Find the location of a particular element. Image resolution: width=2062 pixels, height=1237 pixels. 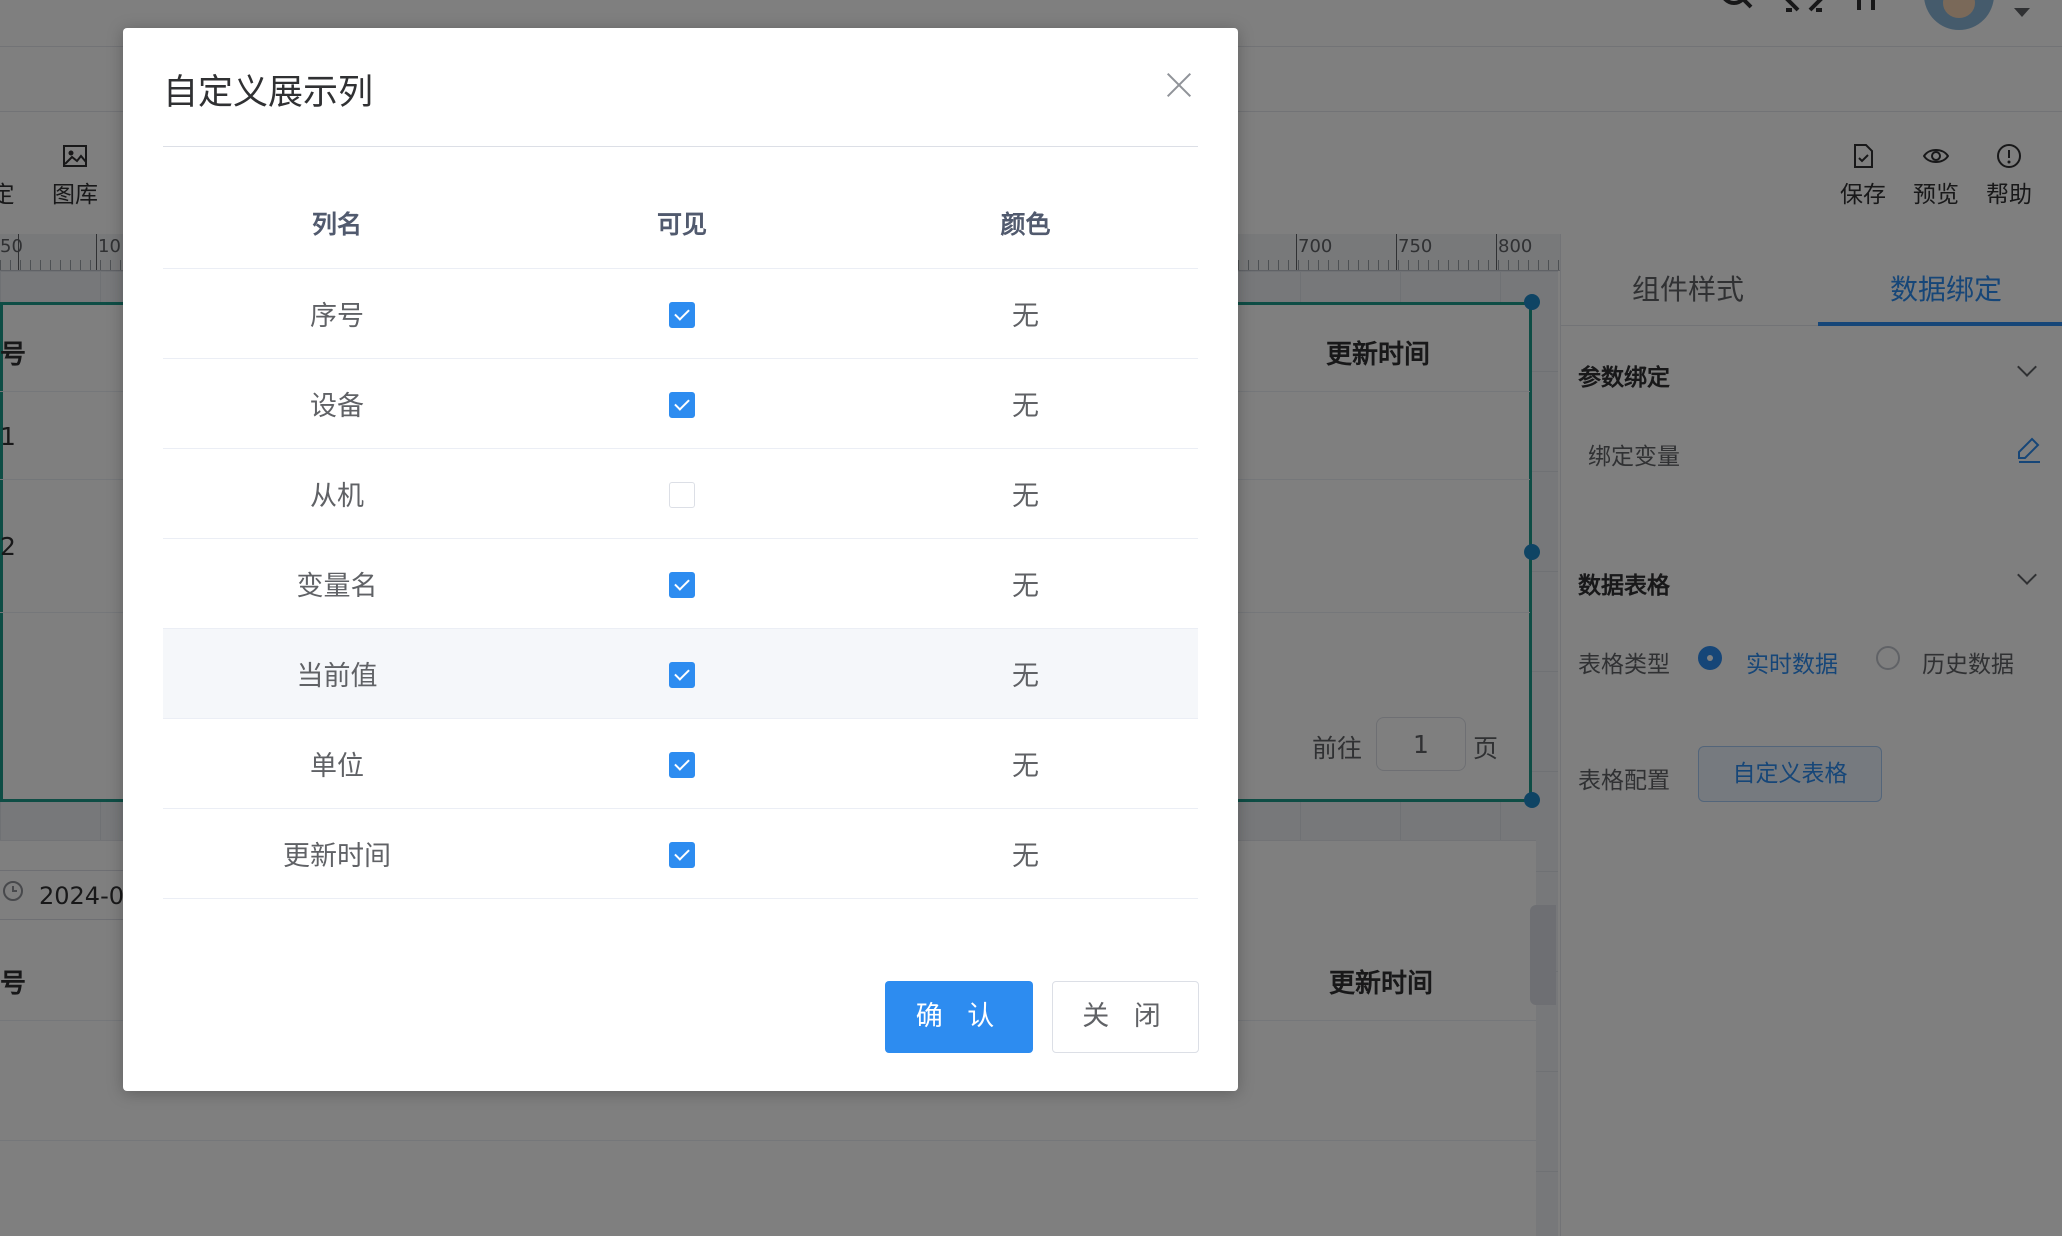

close-button: 关 闭 is located at coordinates (1125, 1017).